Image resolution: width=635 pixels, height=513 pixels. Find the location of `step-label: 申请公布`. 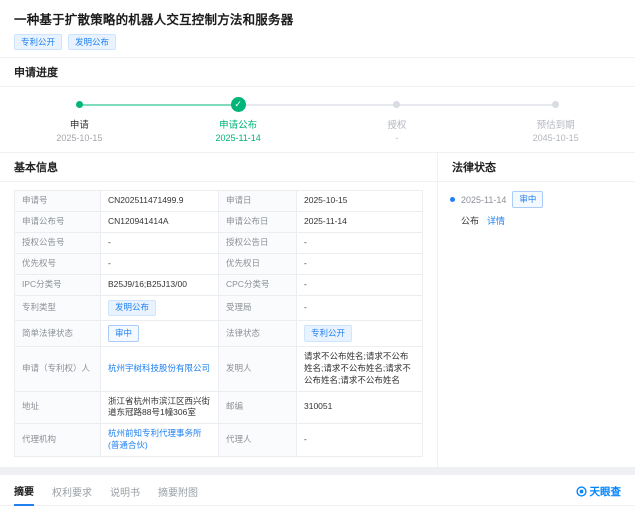

step-label: 申请公布 is located at coordinates (238, 126).